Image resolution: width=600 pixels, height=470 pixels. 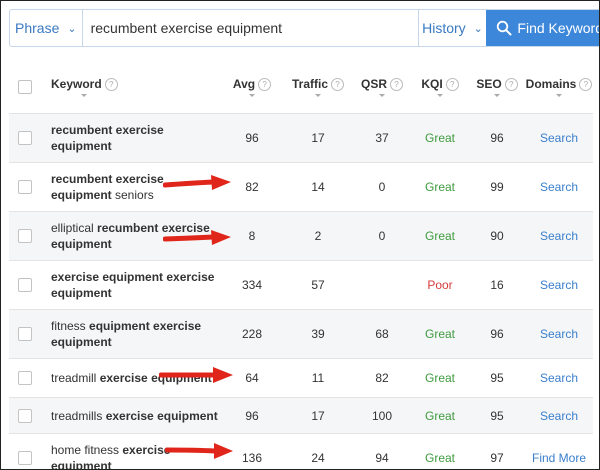 What do you see at coordinates (432, 84) in the screenshot?
I see `column-label-kqi: KQI` at bounding box center [432, 84].